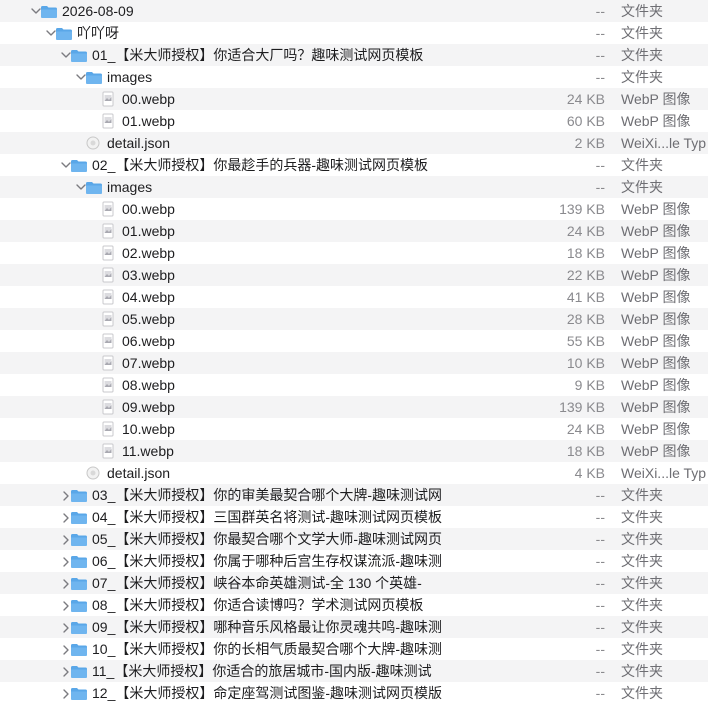  I want to click on folder-row: 09_【米大师授权】哪种音乐风格最让你灵魂共鸣-趣味测 -- 文件夹, so click(354, 627).